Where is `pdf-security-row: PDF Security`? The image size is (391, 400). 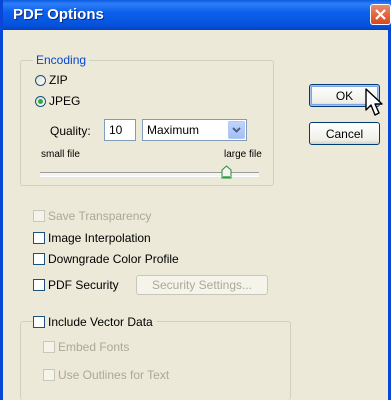 pdf-security-row: PDF Security is located at coordinates (76, 285).